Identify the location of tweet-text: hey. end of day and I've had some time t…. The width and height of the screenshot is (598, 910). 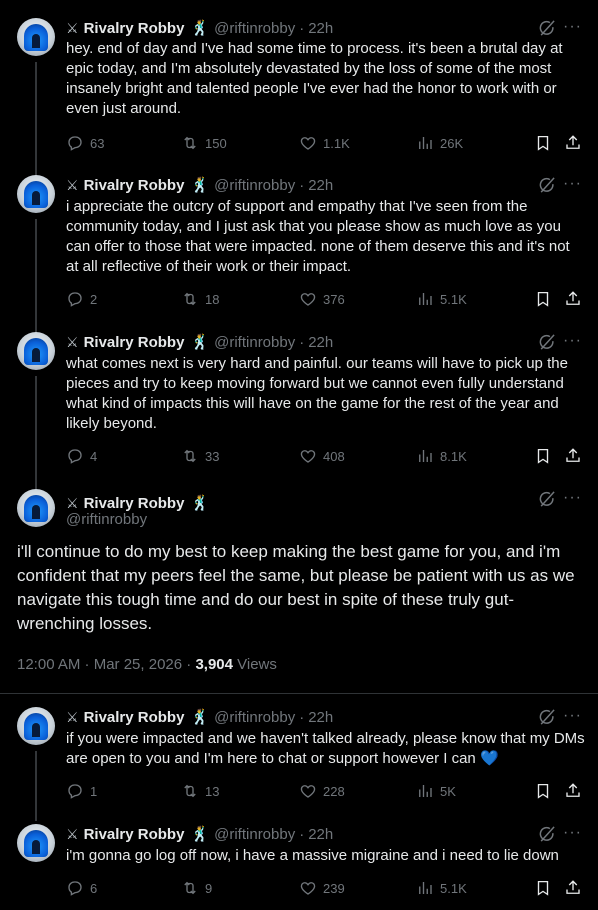
(316, 78).